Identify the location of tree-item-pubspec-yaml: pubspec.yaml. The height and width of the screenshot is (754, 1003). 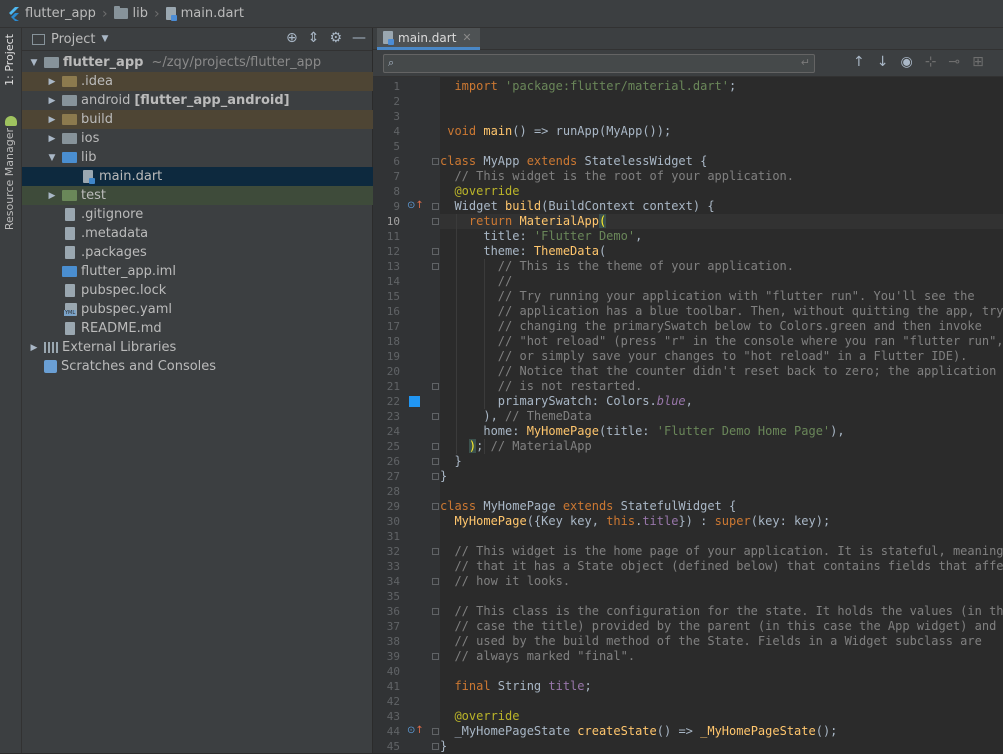
(197, 309).